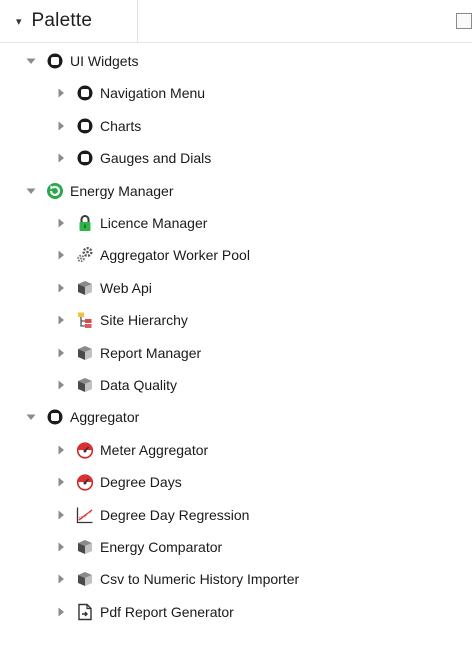 This screenshot has height=646, width=472. Describe the element at coordinates (200, 579) in the screenshot. I see `tree-item-label: Csv to Numeric History Importer` at that location.